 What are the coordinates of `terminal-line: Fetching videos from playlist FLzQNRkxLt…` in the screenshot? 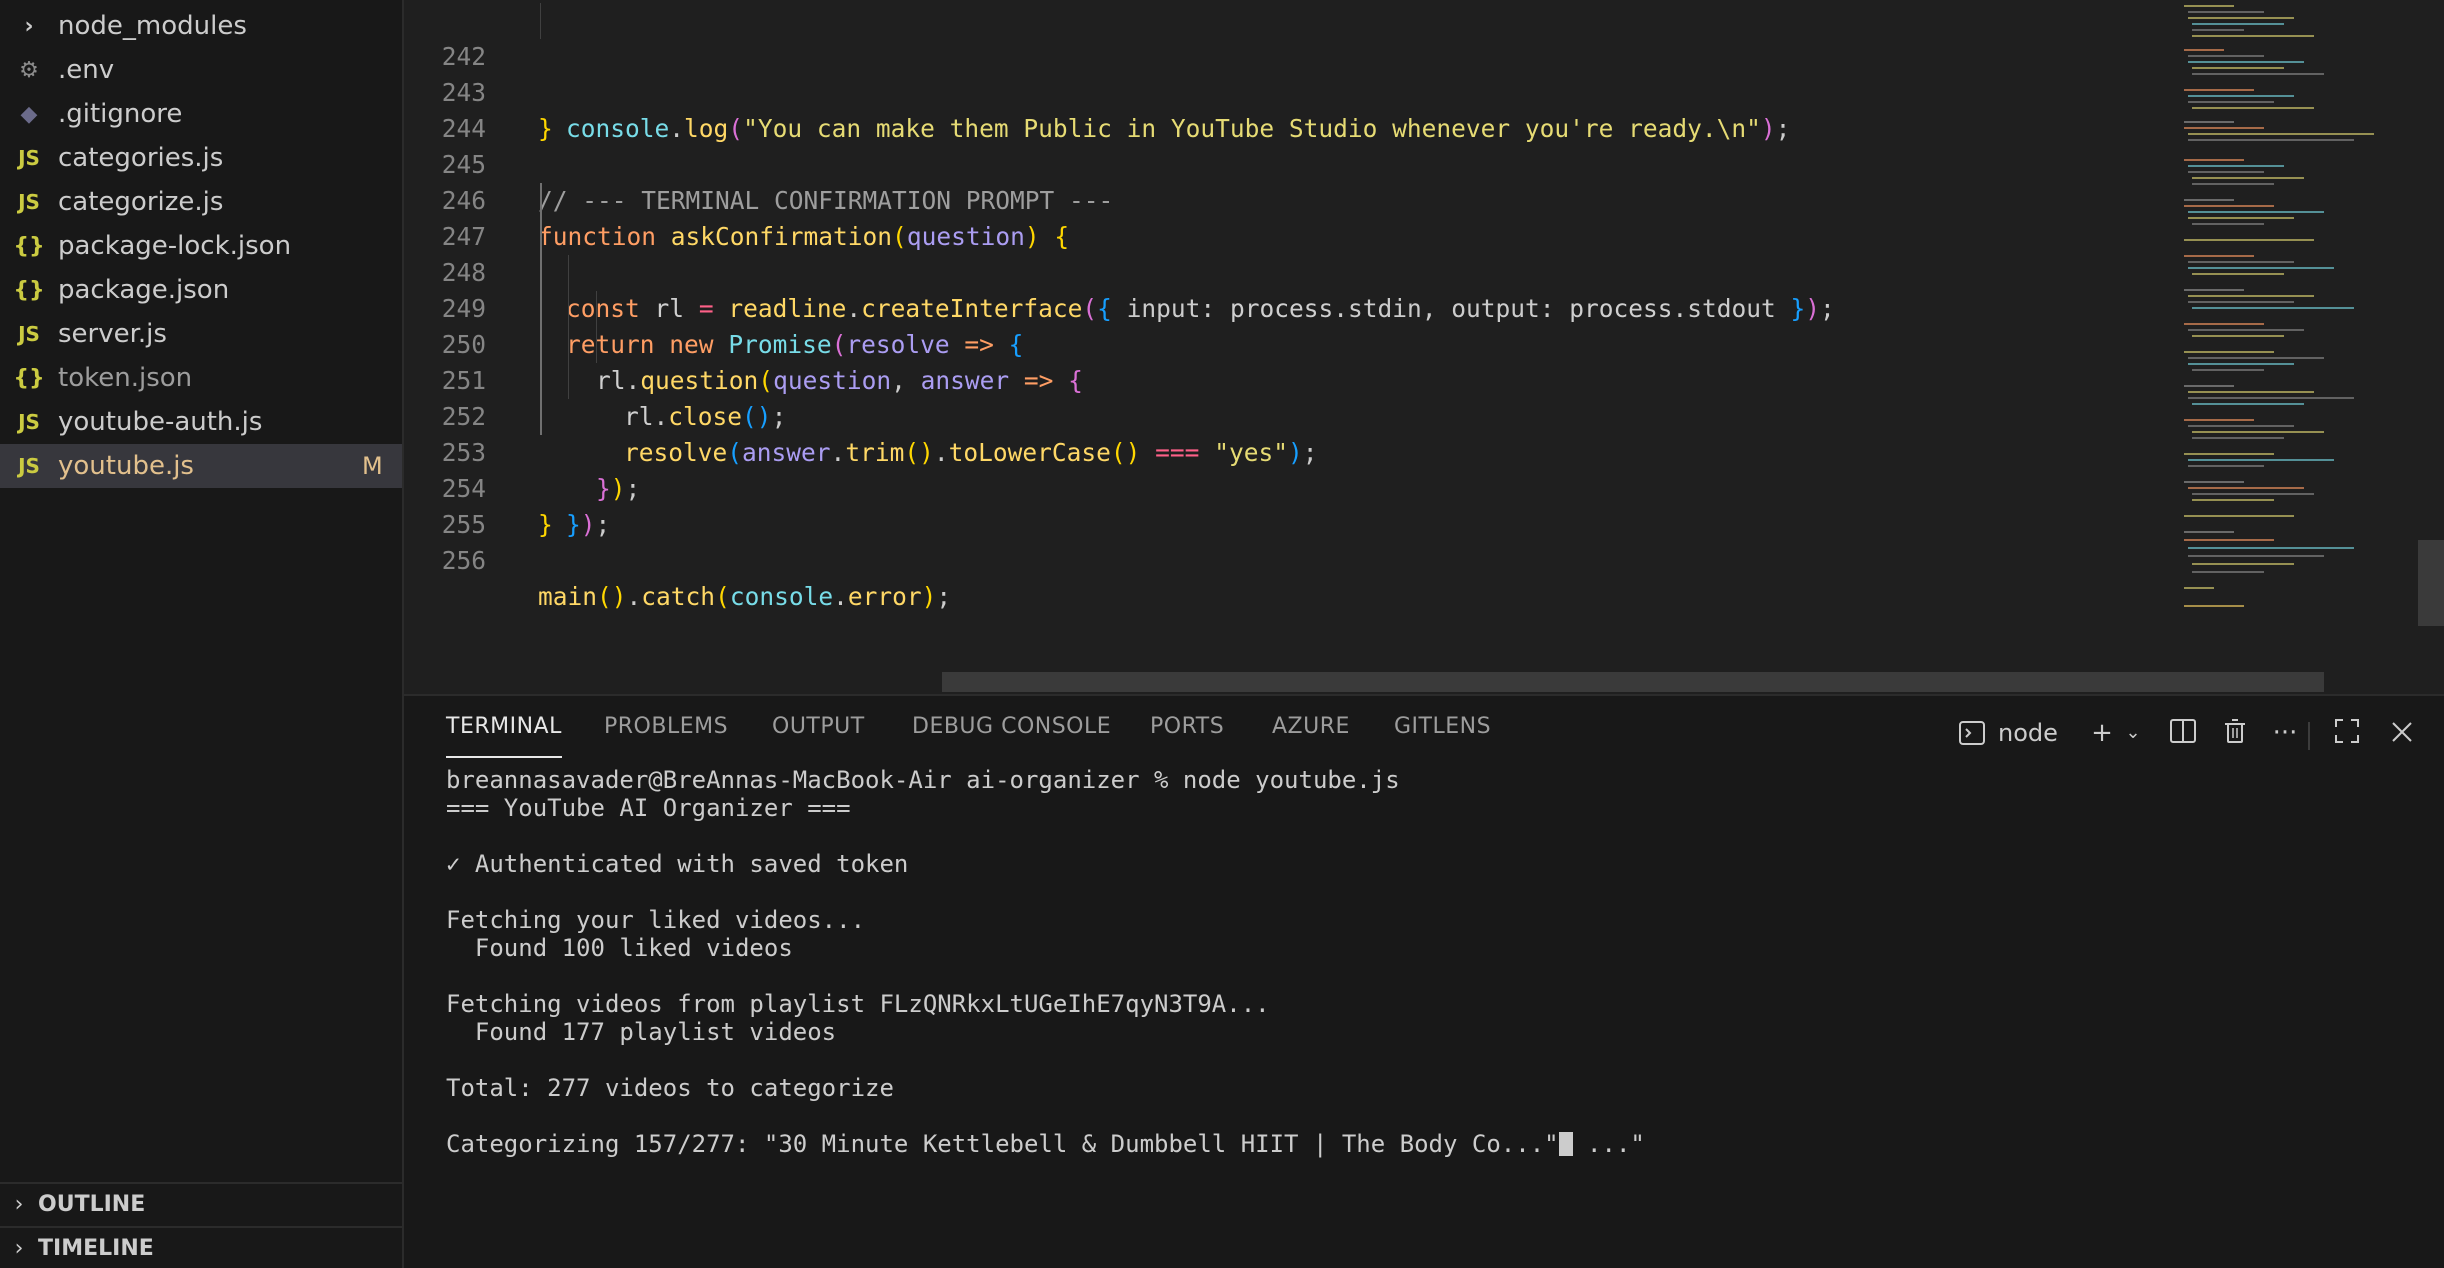 It's located at (858, 1004).